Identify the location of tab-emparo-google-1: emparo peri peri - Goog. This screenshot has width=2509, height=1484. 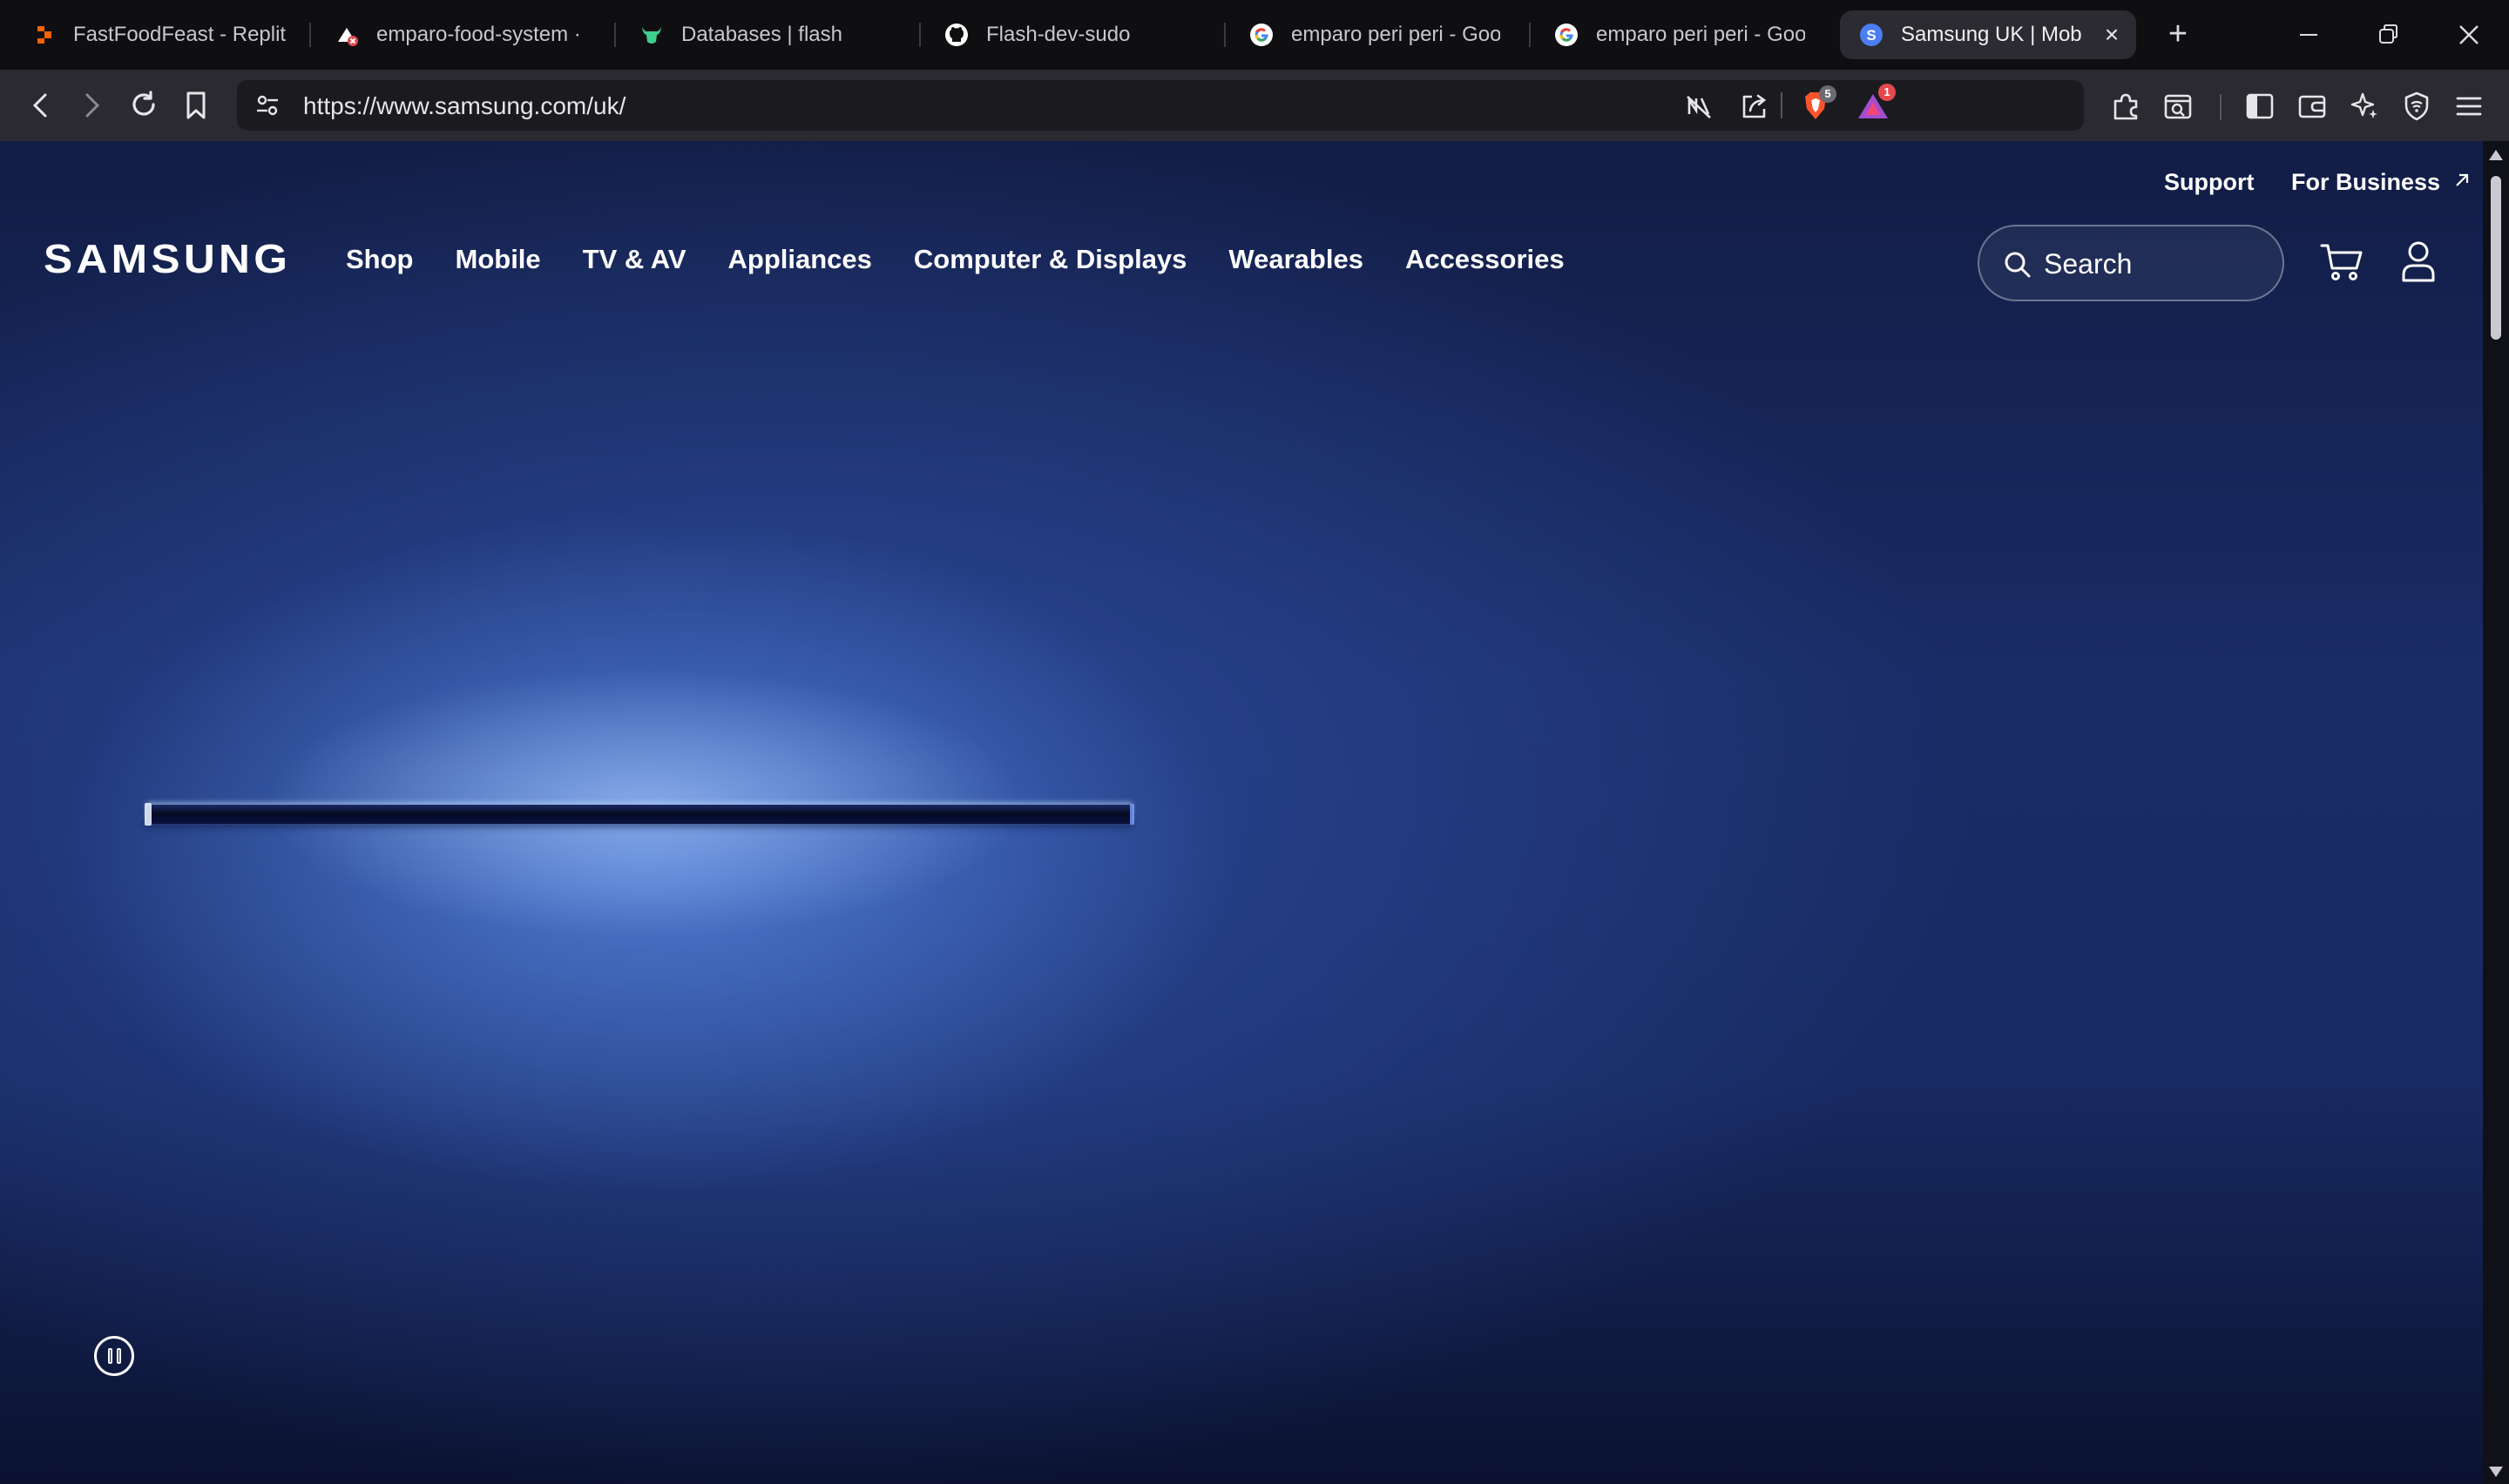
(1380, 34).